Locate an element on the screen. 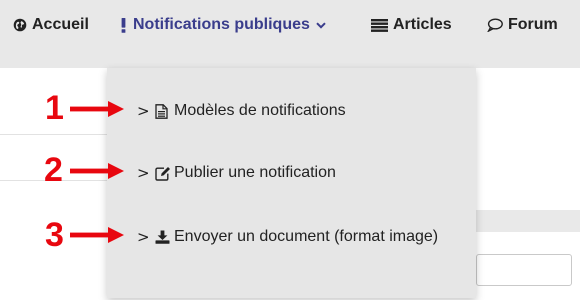  nav-item-notifications-publiques: Notifications publiques is located at coordinates (223, 25).